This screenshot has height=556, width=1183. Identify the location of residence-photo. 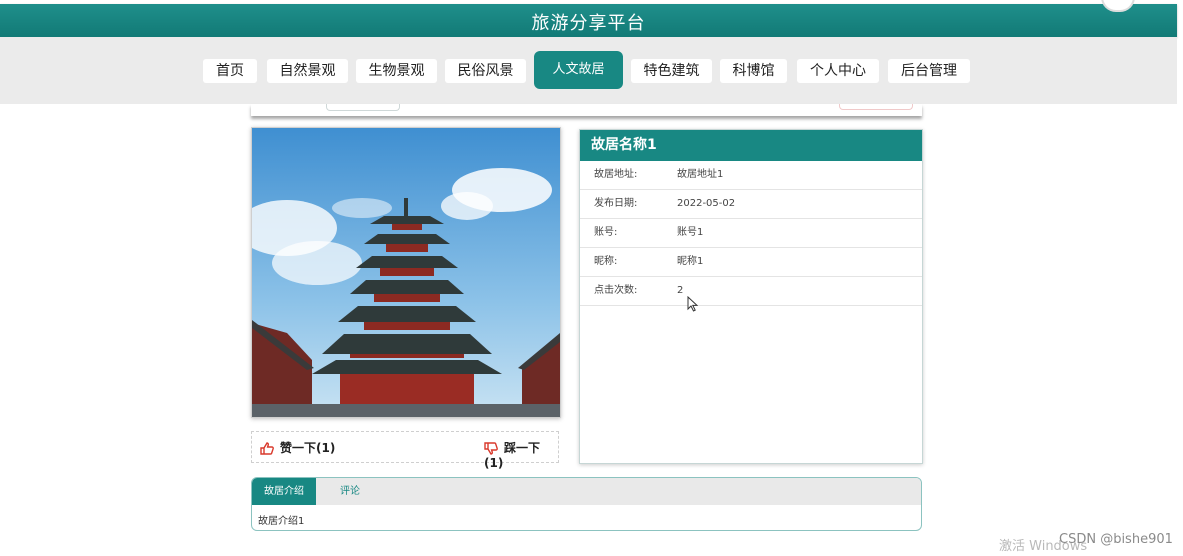
(406, 272).